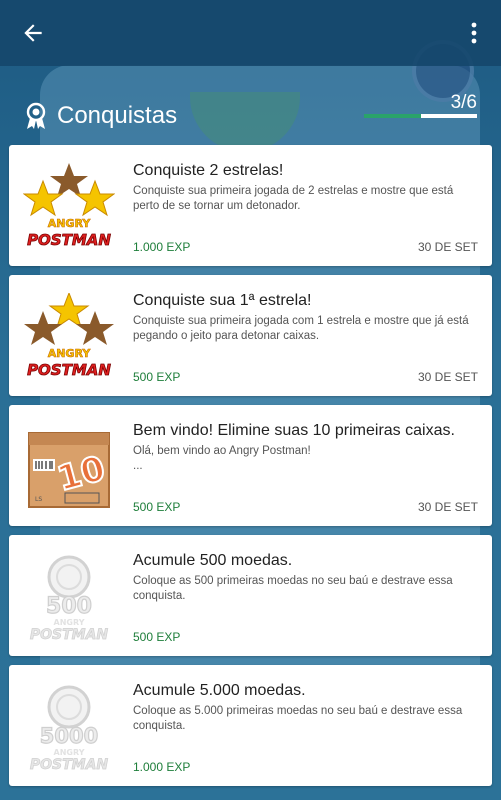 Image resolution: width=501 pixels, height=800 pixels. What do you see at coordinates (69, 470) in the screenshot?
I see `box-10-badge-icon: 10 LS` at bounding box center [69, 470].